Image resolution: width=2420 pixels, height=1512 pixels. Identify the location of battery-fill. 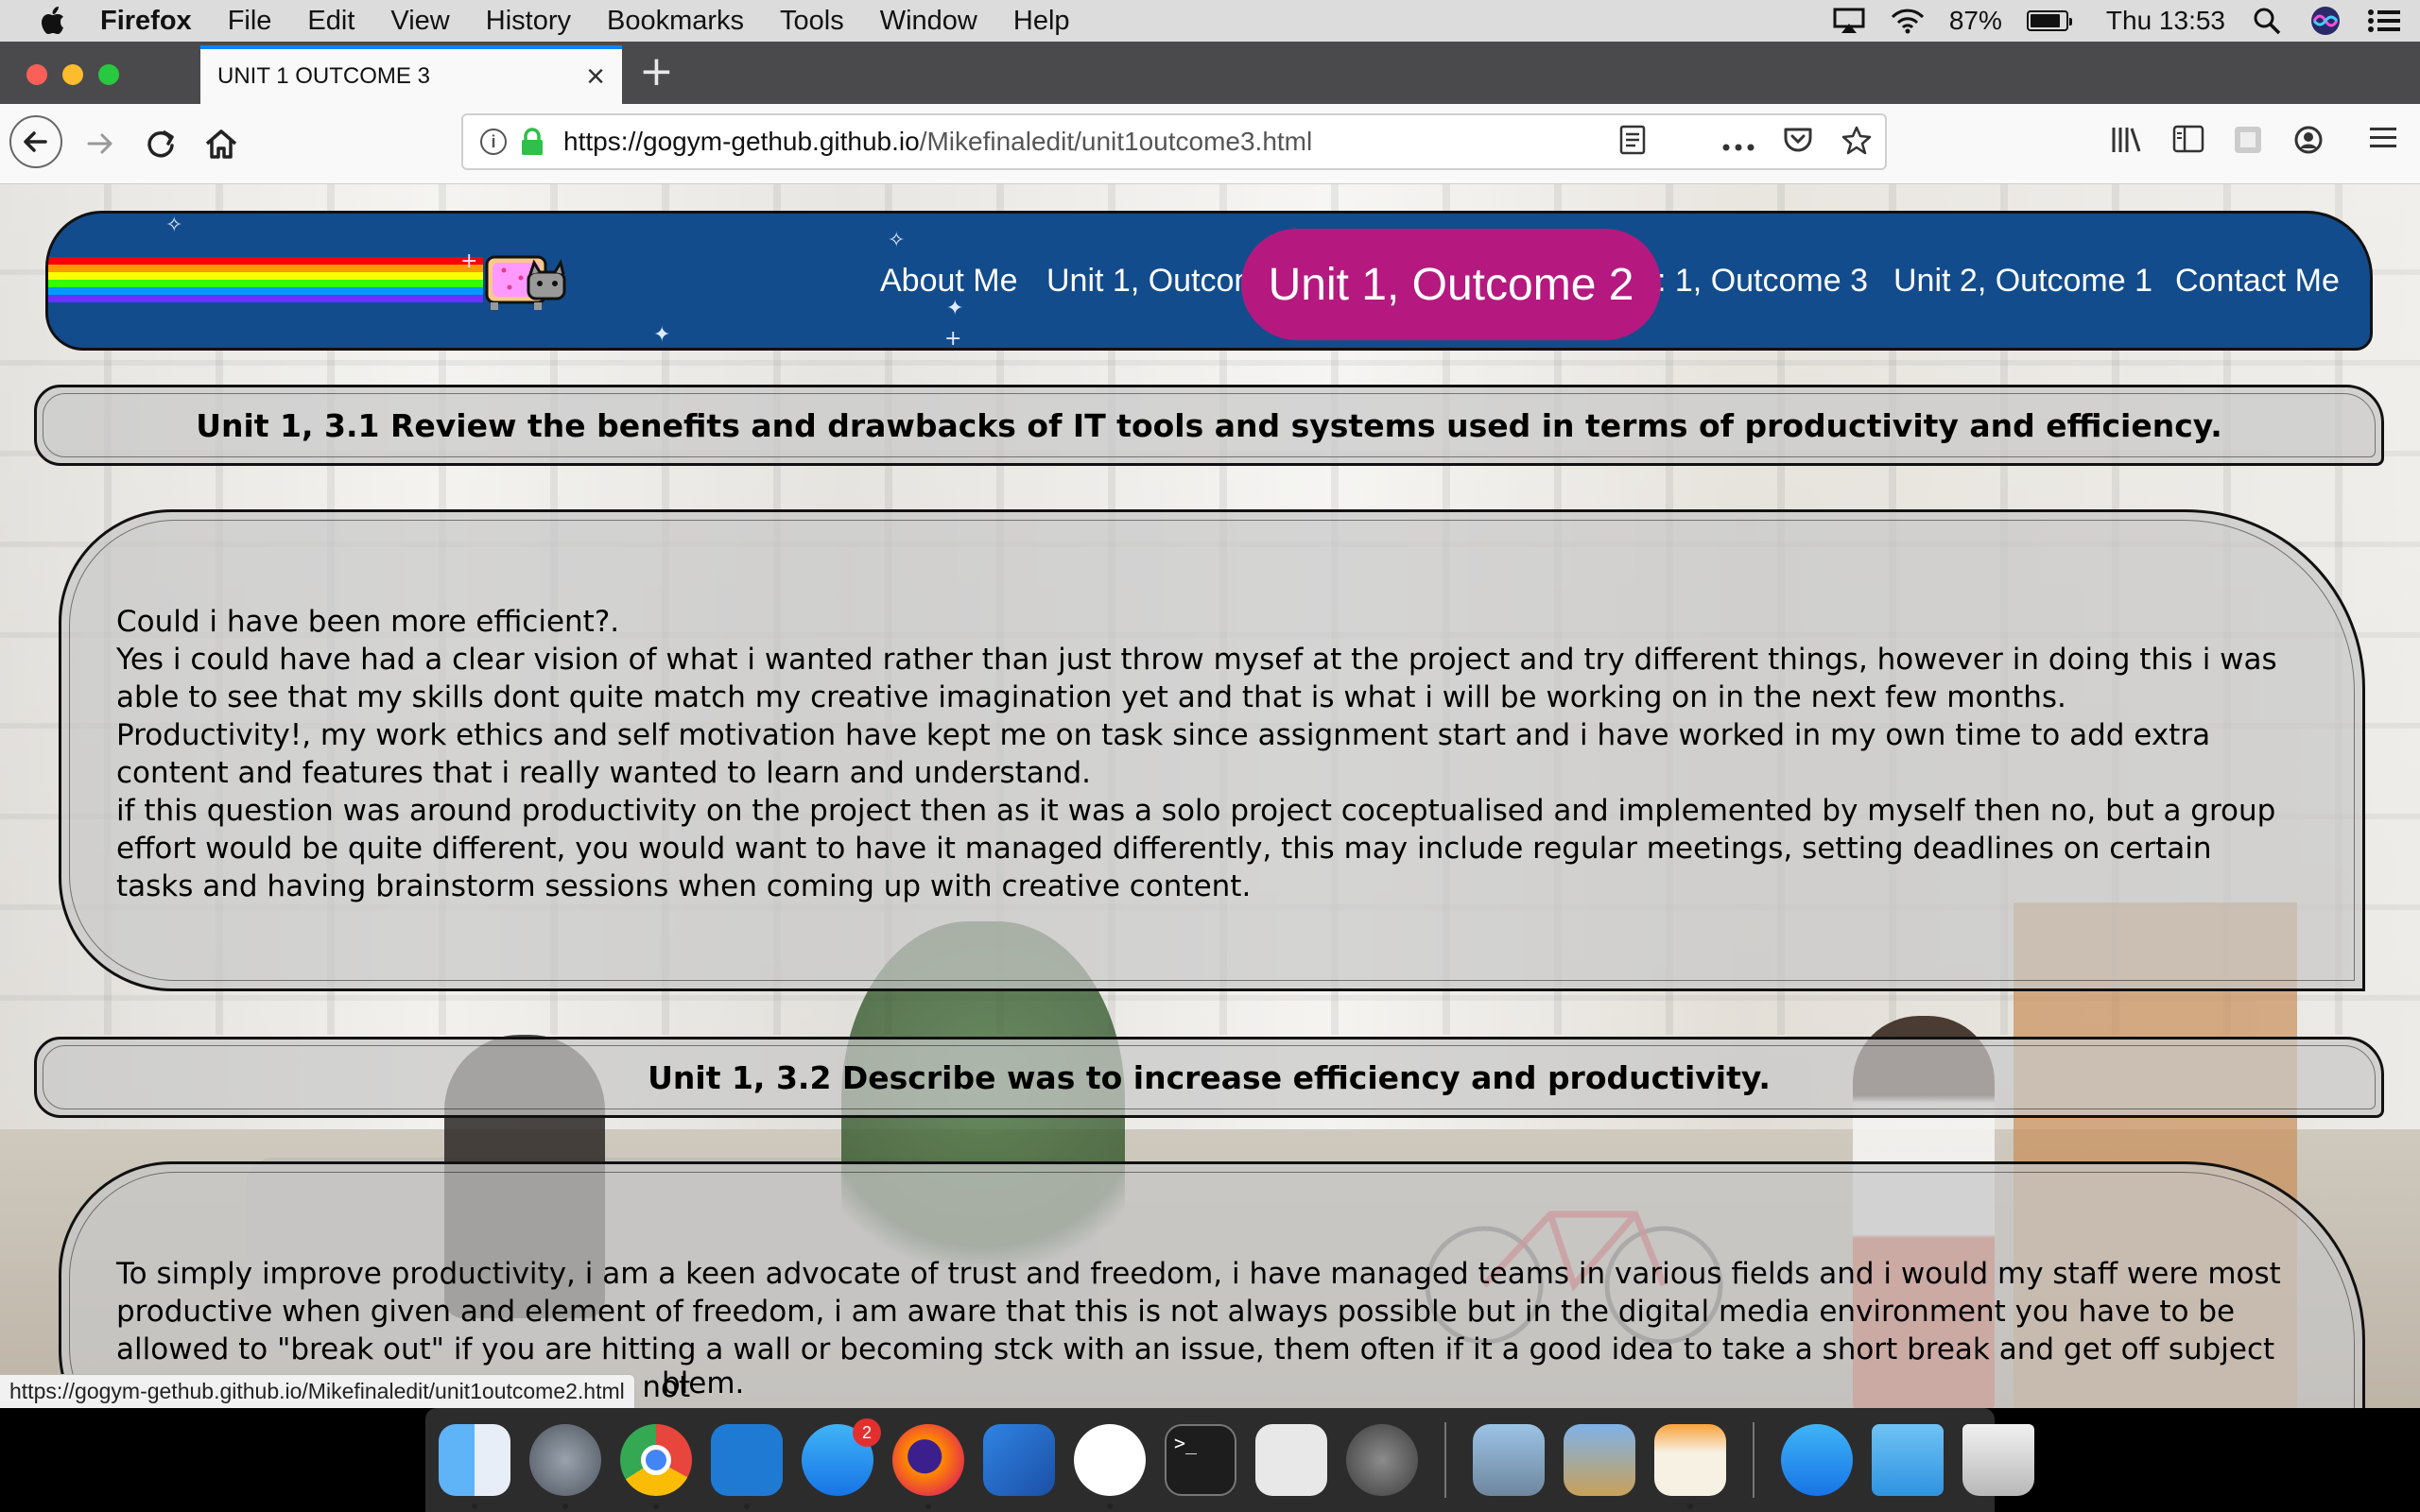
(2045, 20).